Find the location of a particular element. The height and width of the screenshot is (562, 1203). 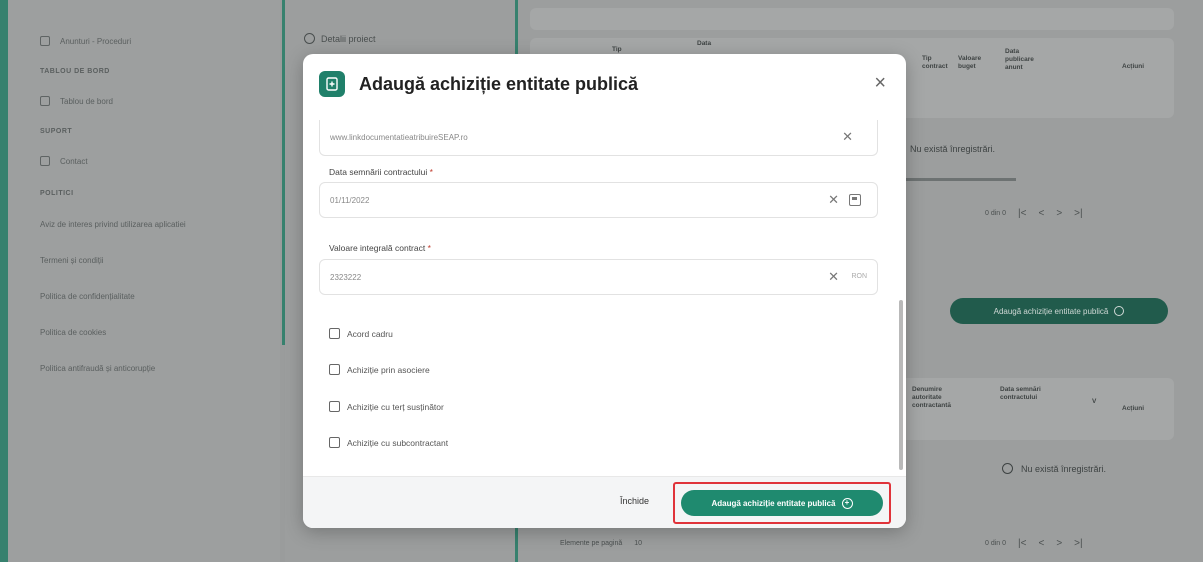

sign-date-value: 01/11/2022 is located at coordinates (350, 200).